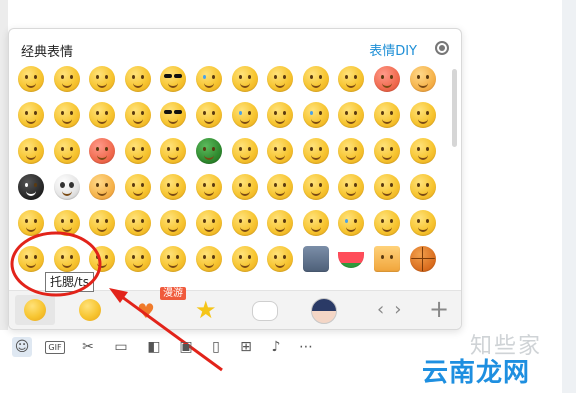  What do you see at coordinates (138, 151) in the screenshot?
I see `emoji-doh` at bounding box center [138, 151].